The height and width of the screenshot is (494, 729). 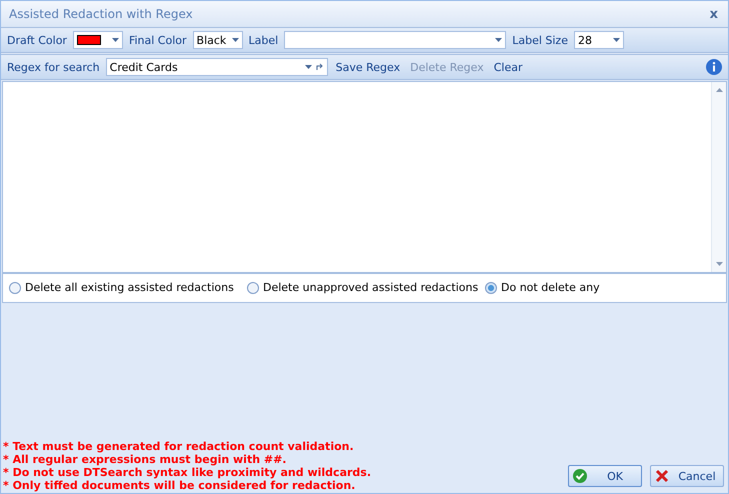 What do you see at coordinates (37, 40) in the screenshot?
I see `field-label: Draft Color` at bounding box center [37, 40].